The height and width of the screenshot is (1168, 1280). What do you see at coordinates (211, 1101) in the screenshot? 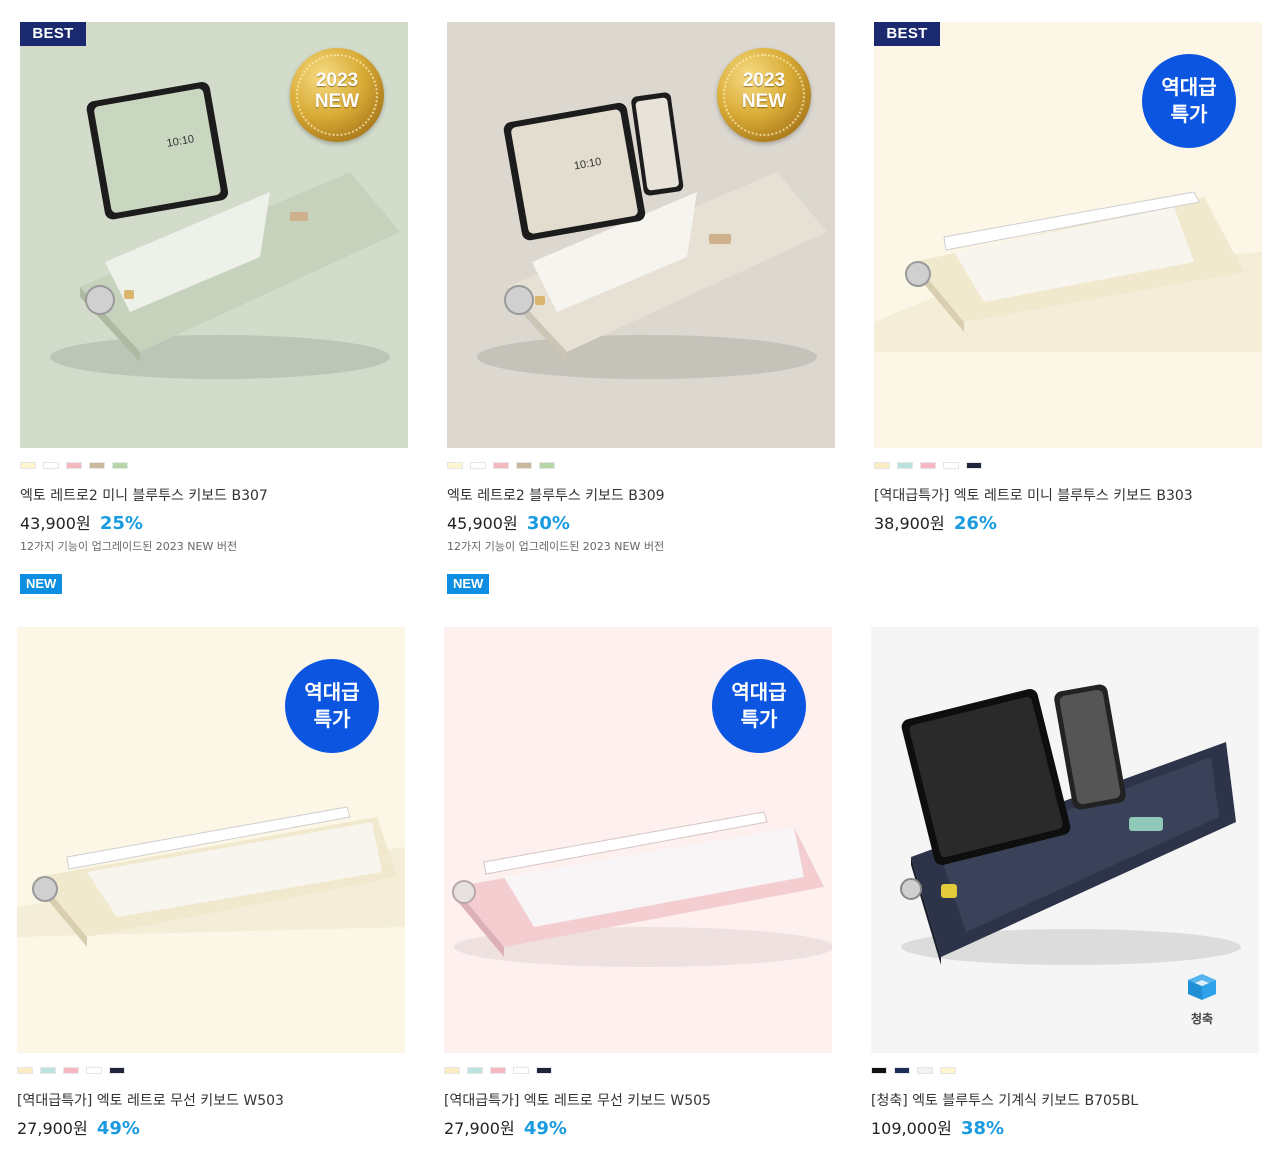
I see `product-name: [역대급특가] 엑토 레트로 무선 키보드 W503` at bounding box center [211, 1101].